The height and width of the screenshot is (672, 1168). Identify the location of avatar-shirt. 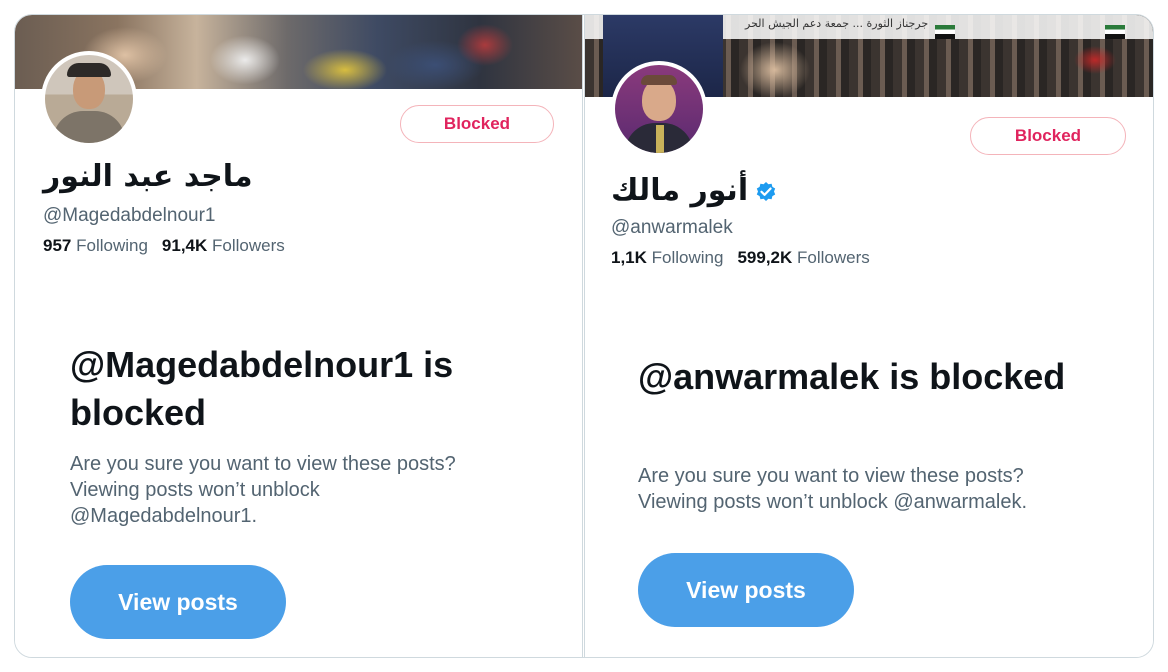
(89, 127).